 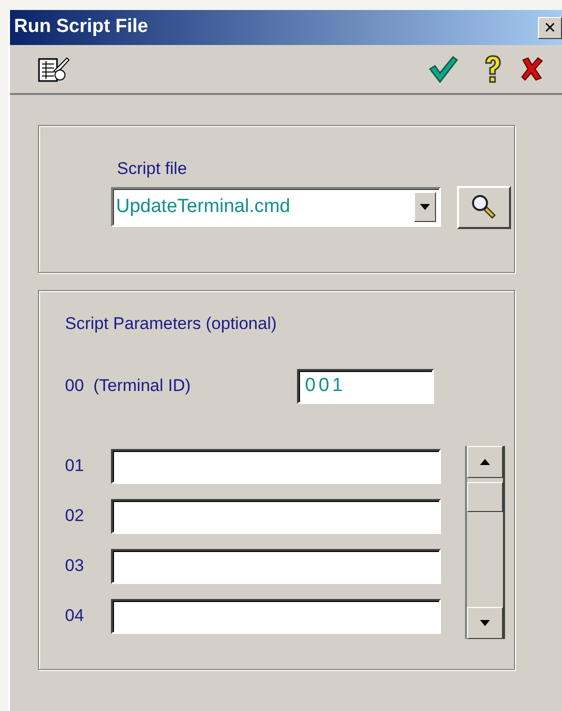 What do you see at coordinates (75, 566) in the screenshot?
I see `parameter-label: 03` at bounding box center [75, 566].